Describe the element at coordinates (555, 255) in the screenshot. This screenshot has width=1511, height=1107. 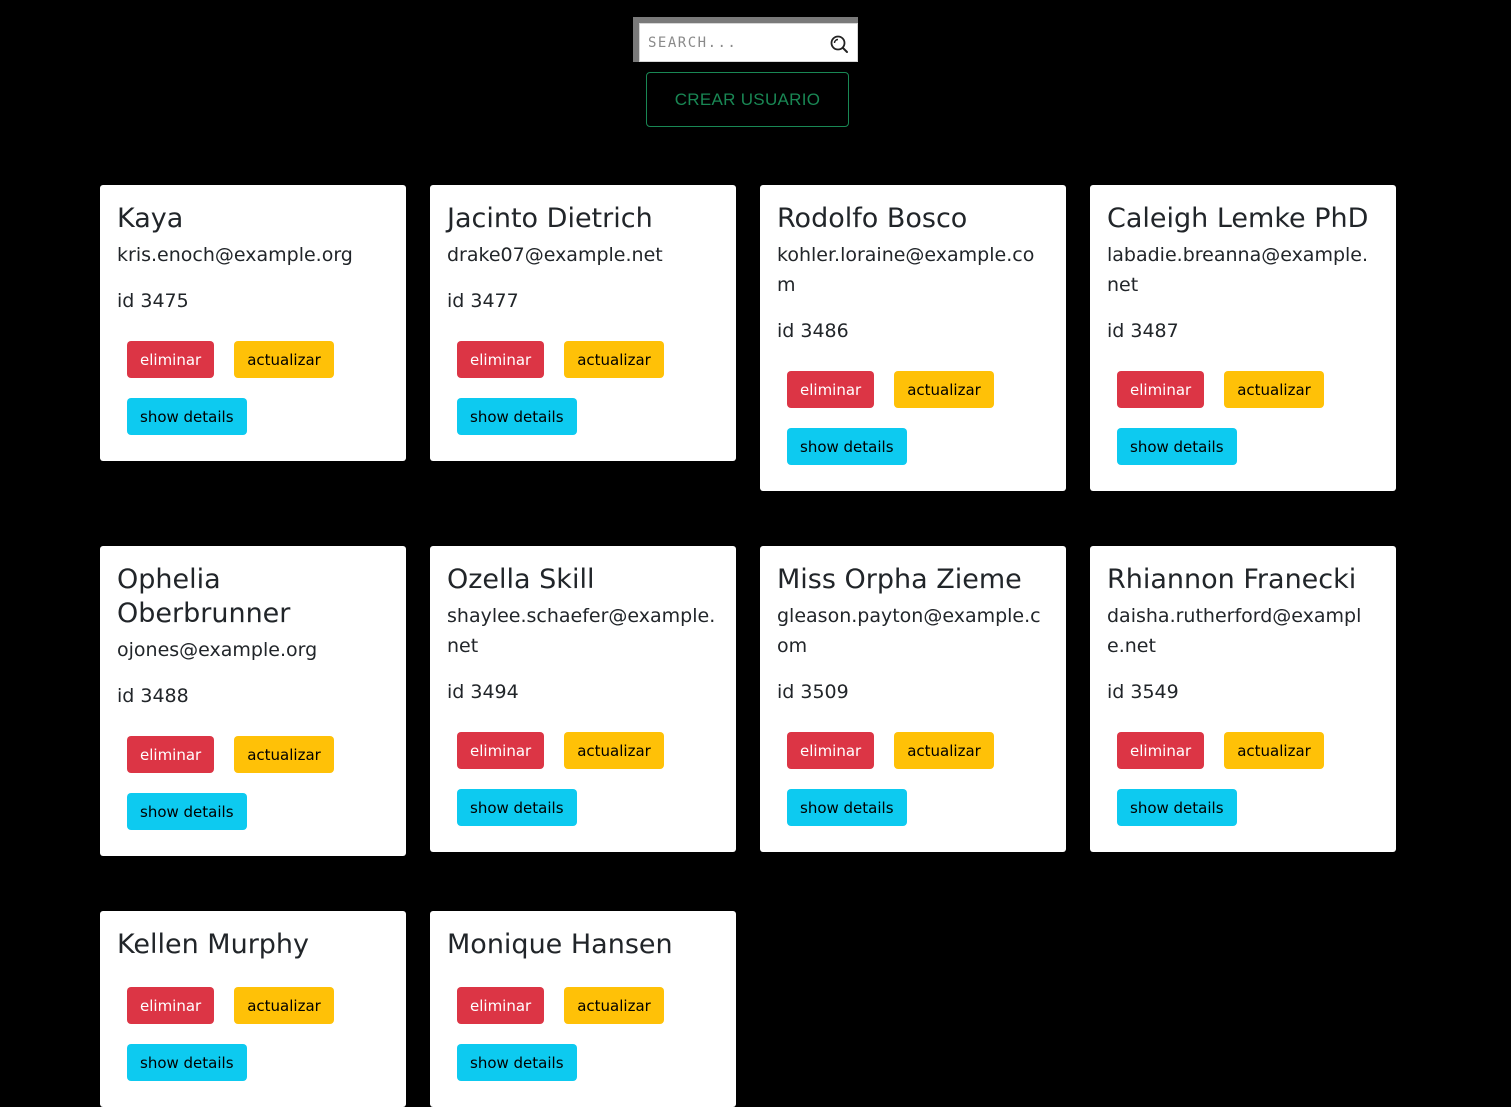
I see `user-email: drake07@example.net` at that location.